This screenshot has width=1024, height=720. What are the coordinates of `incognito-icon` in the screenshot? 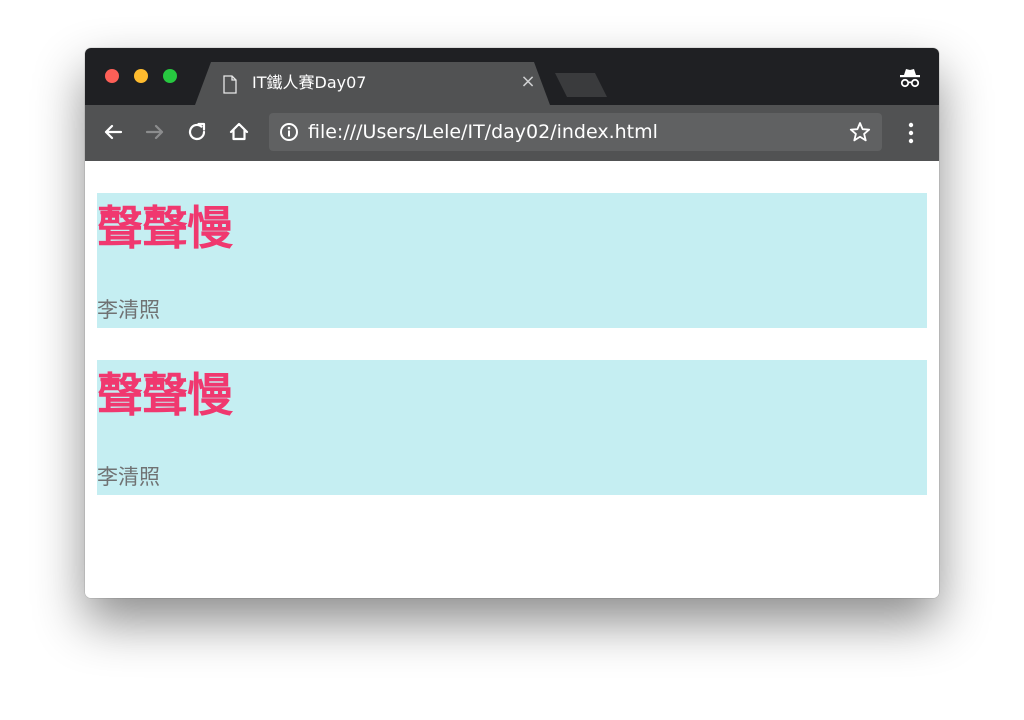 It's located at (910, 78).